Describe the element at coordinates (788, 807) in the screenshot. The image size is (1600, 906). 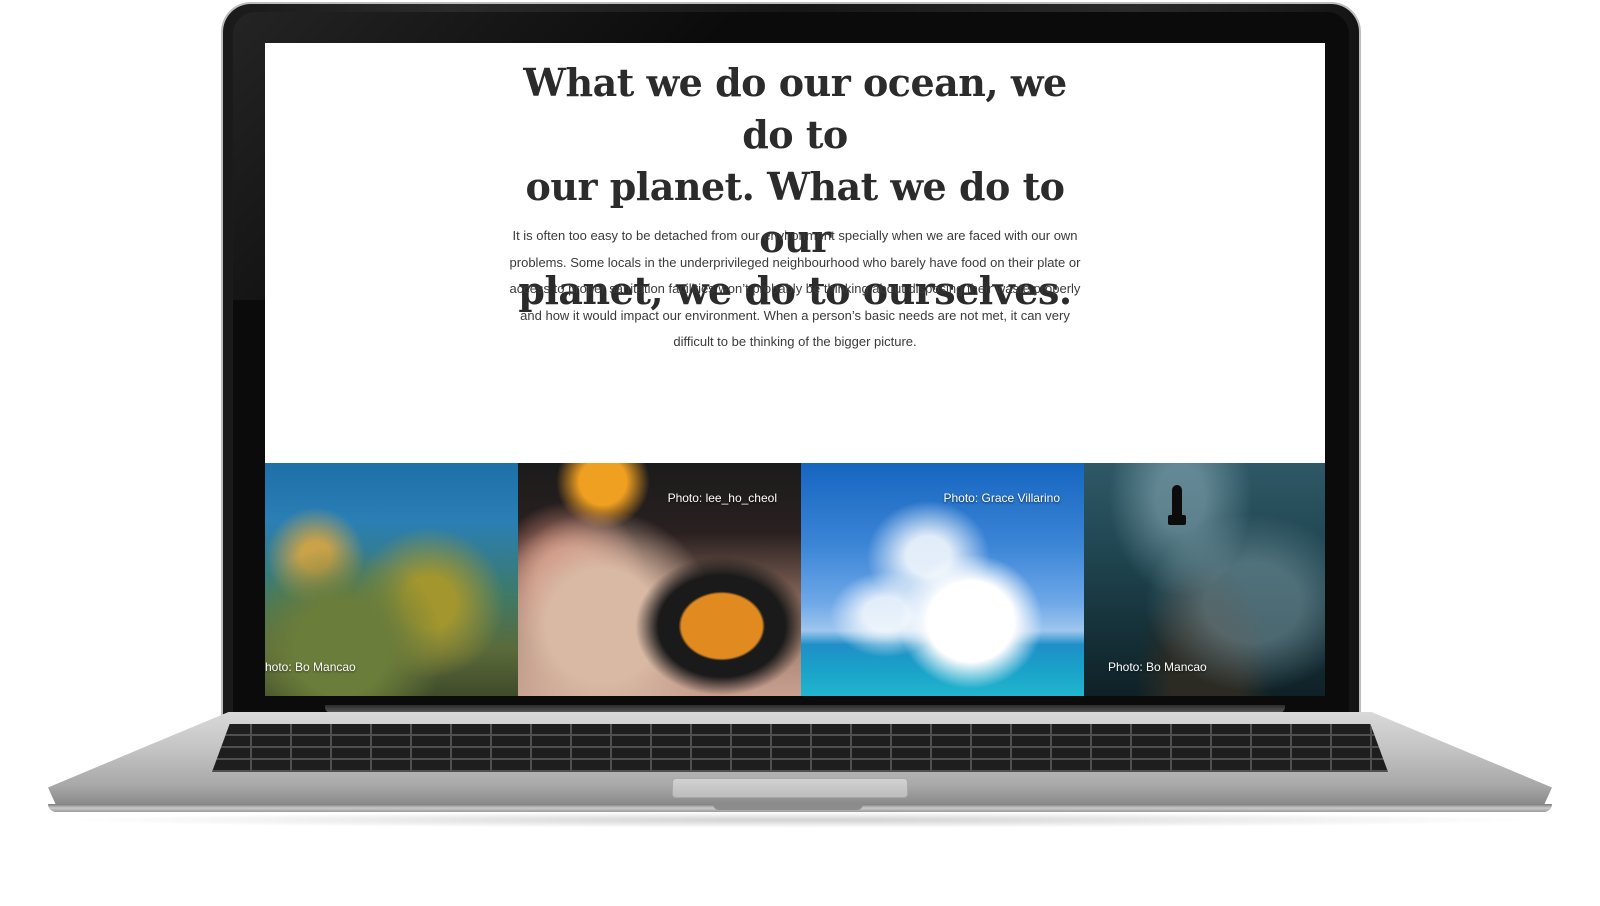
I see `lid-notch` at that location.